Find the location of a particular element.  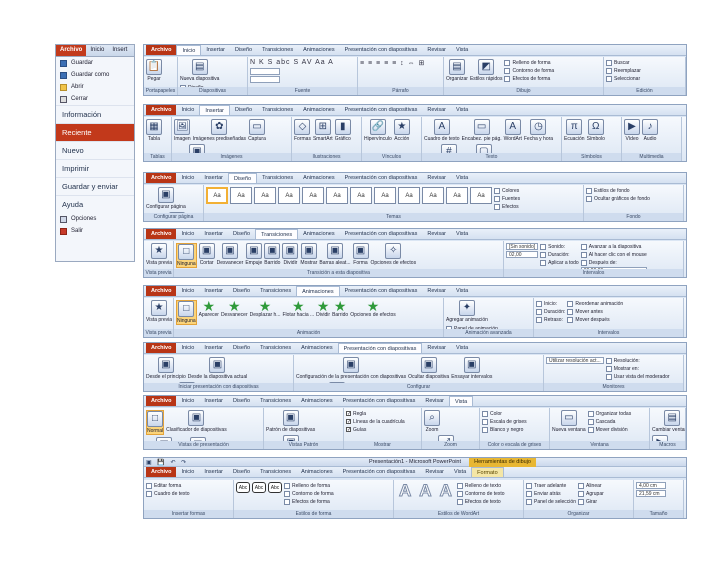

button-clasificador-de-diapositivas: ▣ Clasificador de diapositivas is located at coordinates (196, 422).